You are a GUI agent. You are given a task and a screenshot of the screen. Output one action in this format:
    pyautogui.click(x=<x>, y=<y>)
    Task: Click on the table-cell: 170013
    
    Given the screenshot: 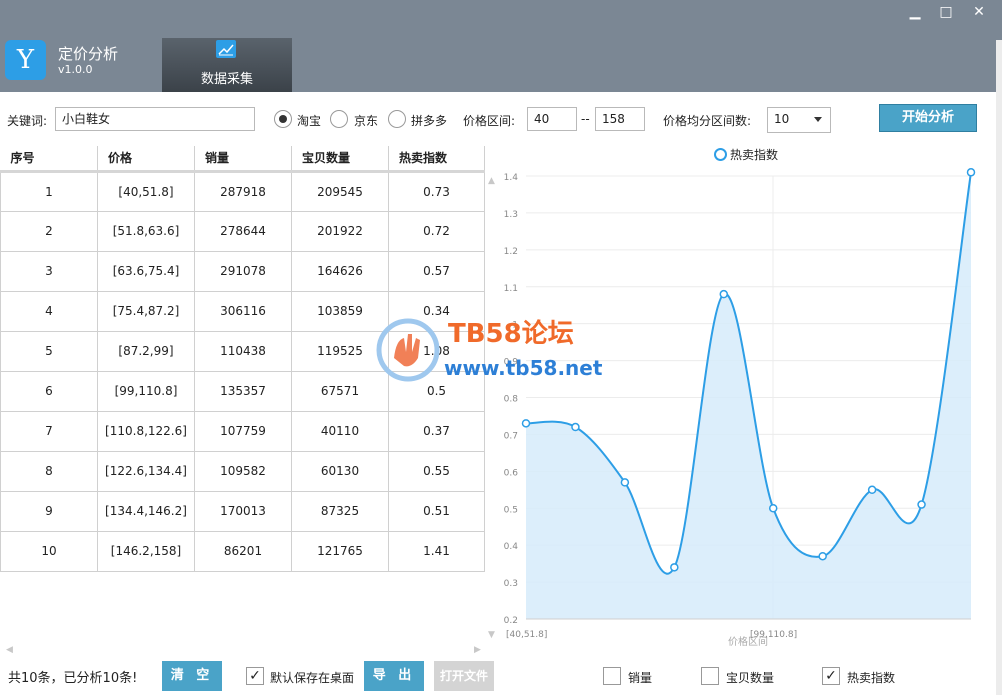 What is the action you would take?
    pyautogui.click(x=243, y=511)
    